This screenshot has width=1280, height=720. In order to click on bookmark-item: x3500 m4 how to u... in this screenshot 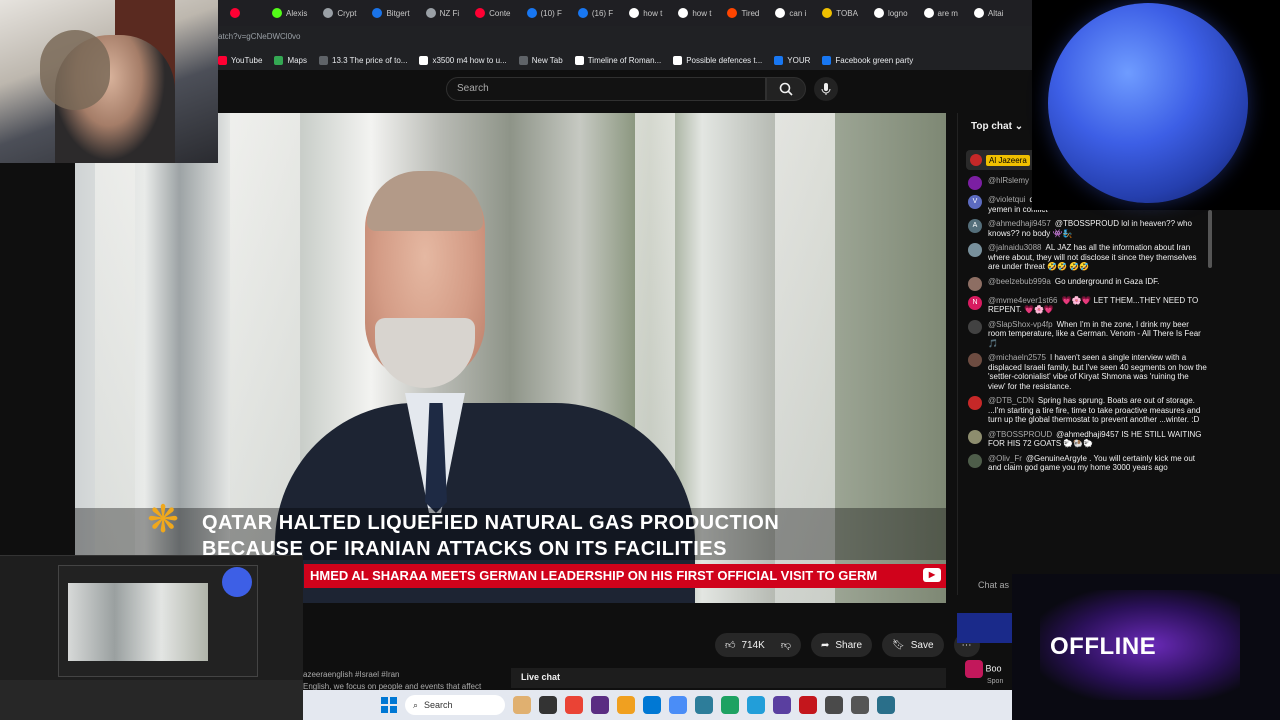, I will do `click(463, 60)`.